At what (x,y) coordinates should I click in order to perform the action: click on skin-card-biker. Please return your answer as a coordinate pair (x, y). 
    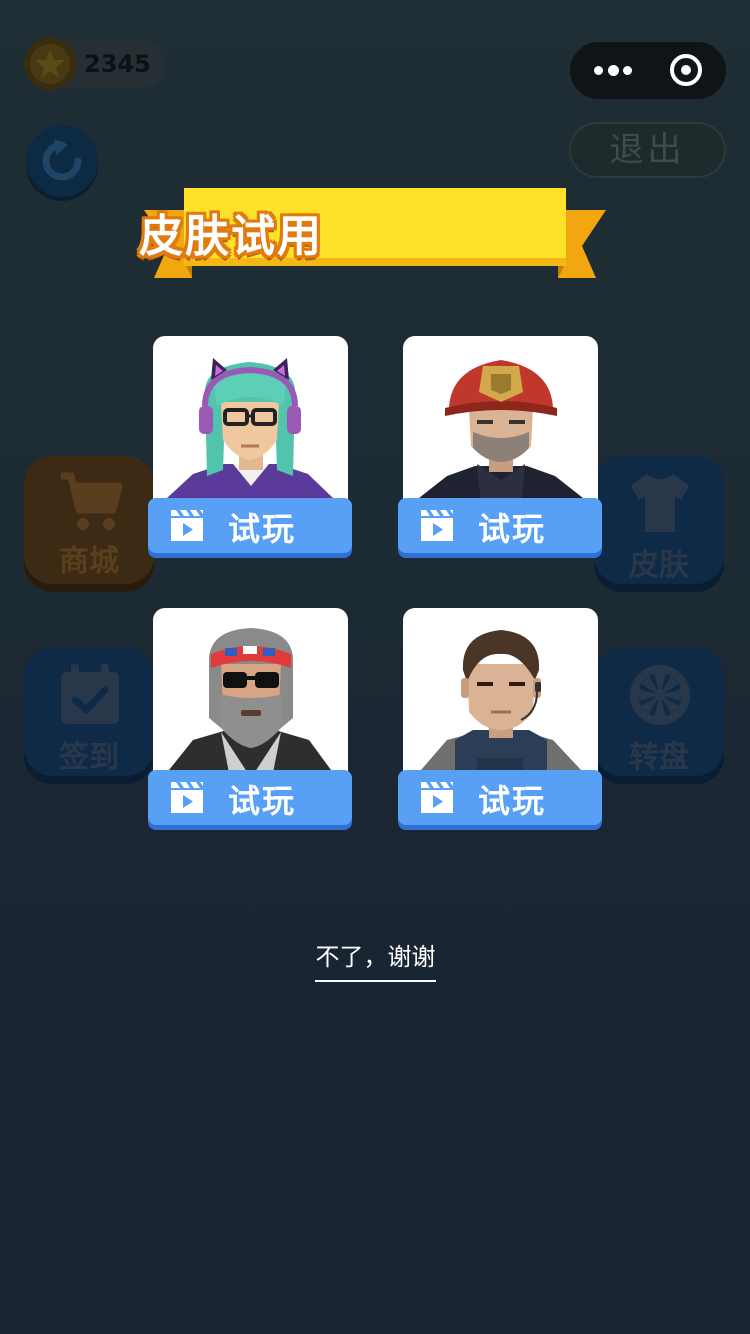
    Looking at the image, I should click on (250, 695).